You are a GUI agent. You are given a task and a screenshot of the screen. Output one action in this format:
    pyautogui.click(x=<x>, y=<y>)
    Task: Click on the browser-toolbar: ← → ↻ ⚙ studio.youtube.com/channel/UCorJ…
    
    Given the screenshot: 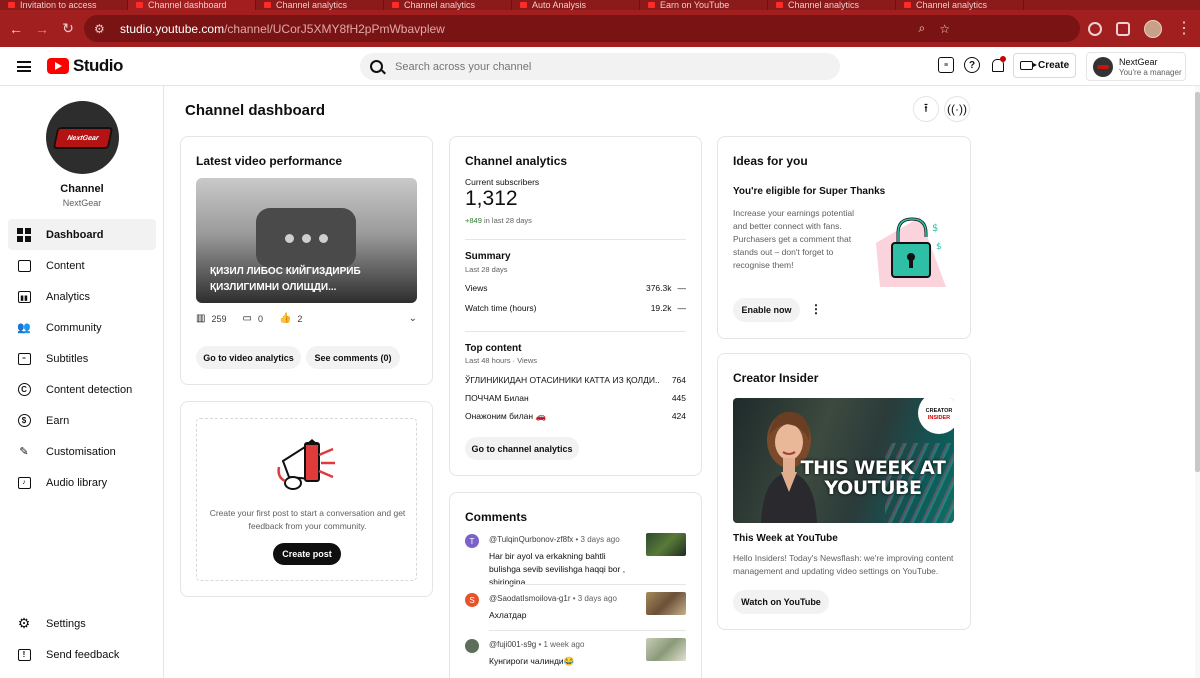 What is the action you would take?
    pyautogui.click(x=600, y=28)
    